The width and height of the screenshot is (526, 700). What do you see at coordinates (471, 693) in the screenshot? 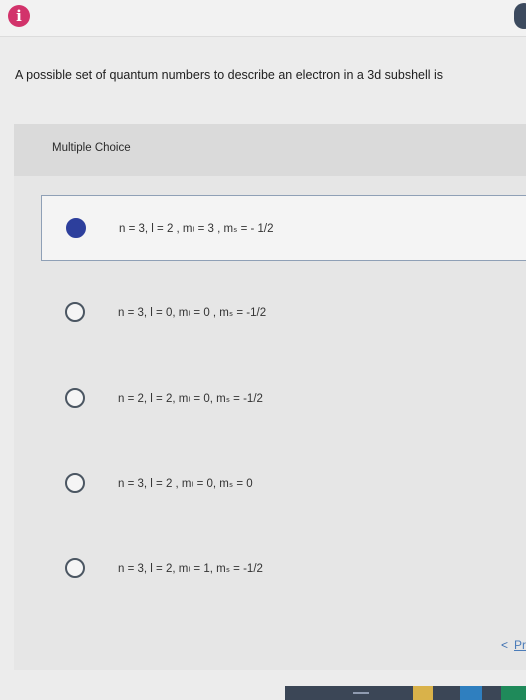
I see `mail-icon` at bounding box center [471, 693].